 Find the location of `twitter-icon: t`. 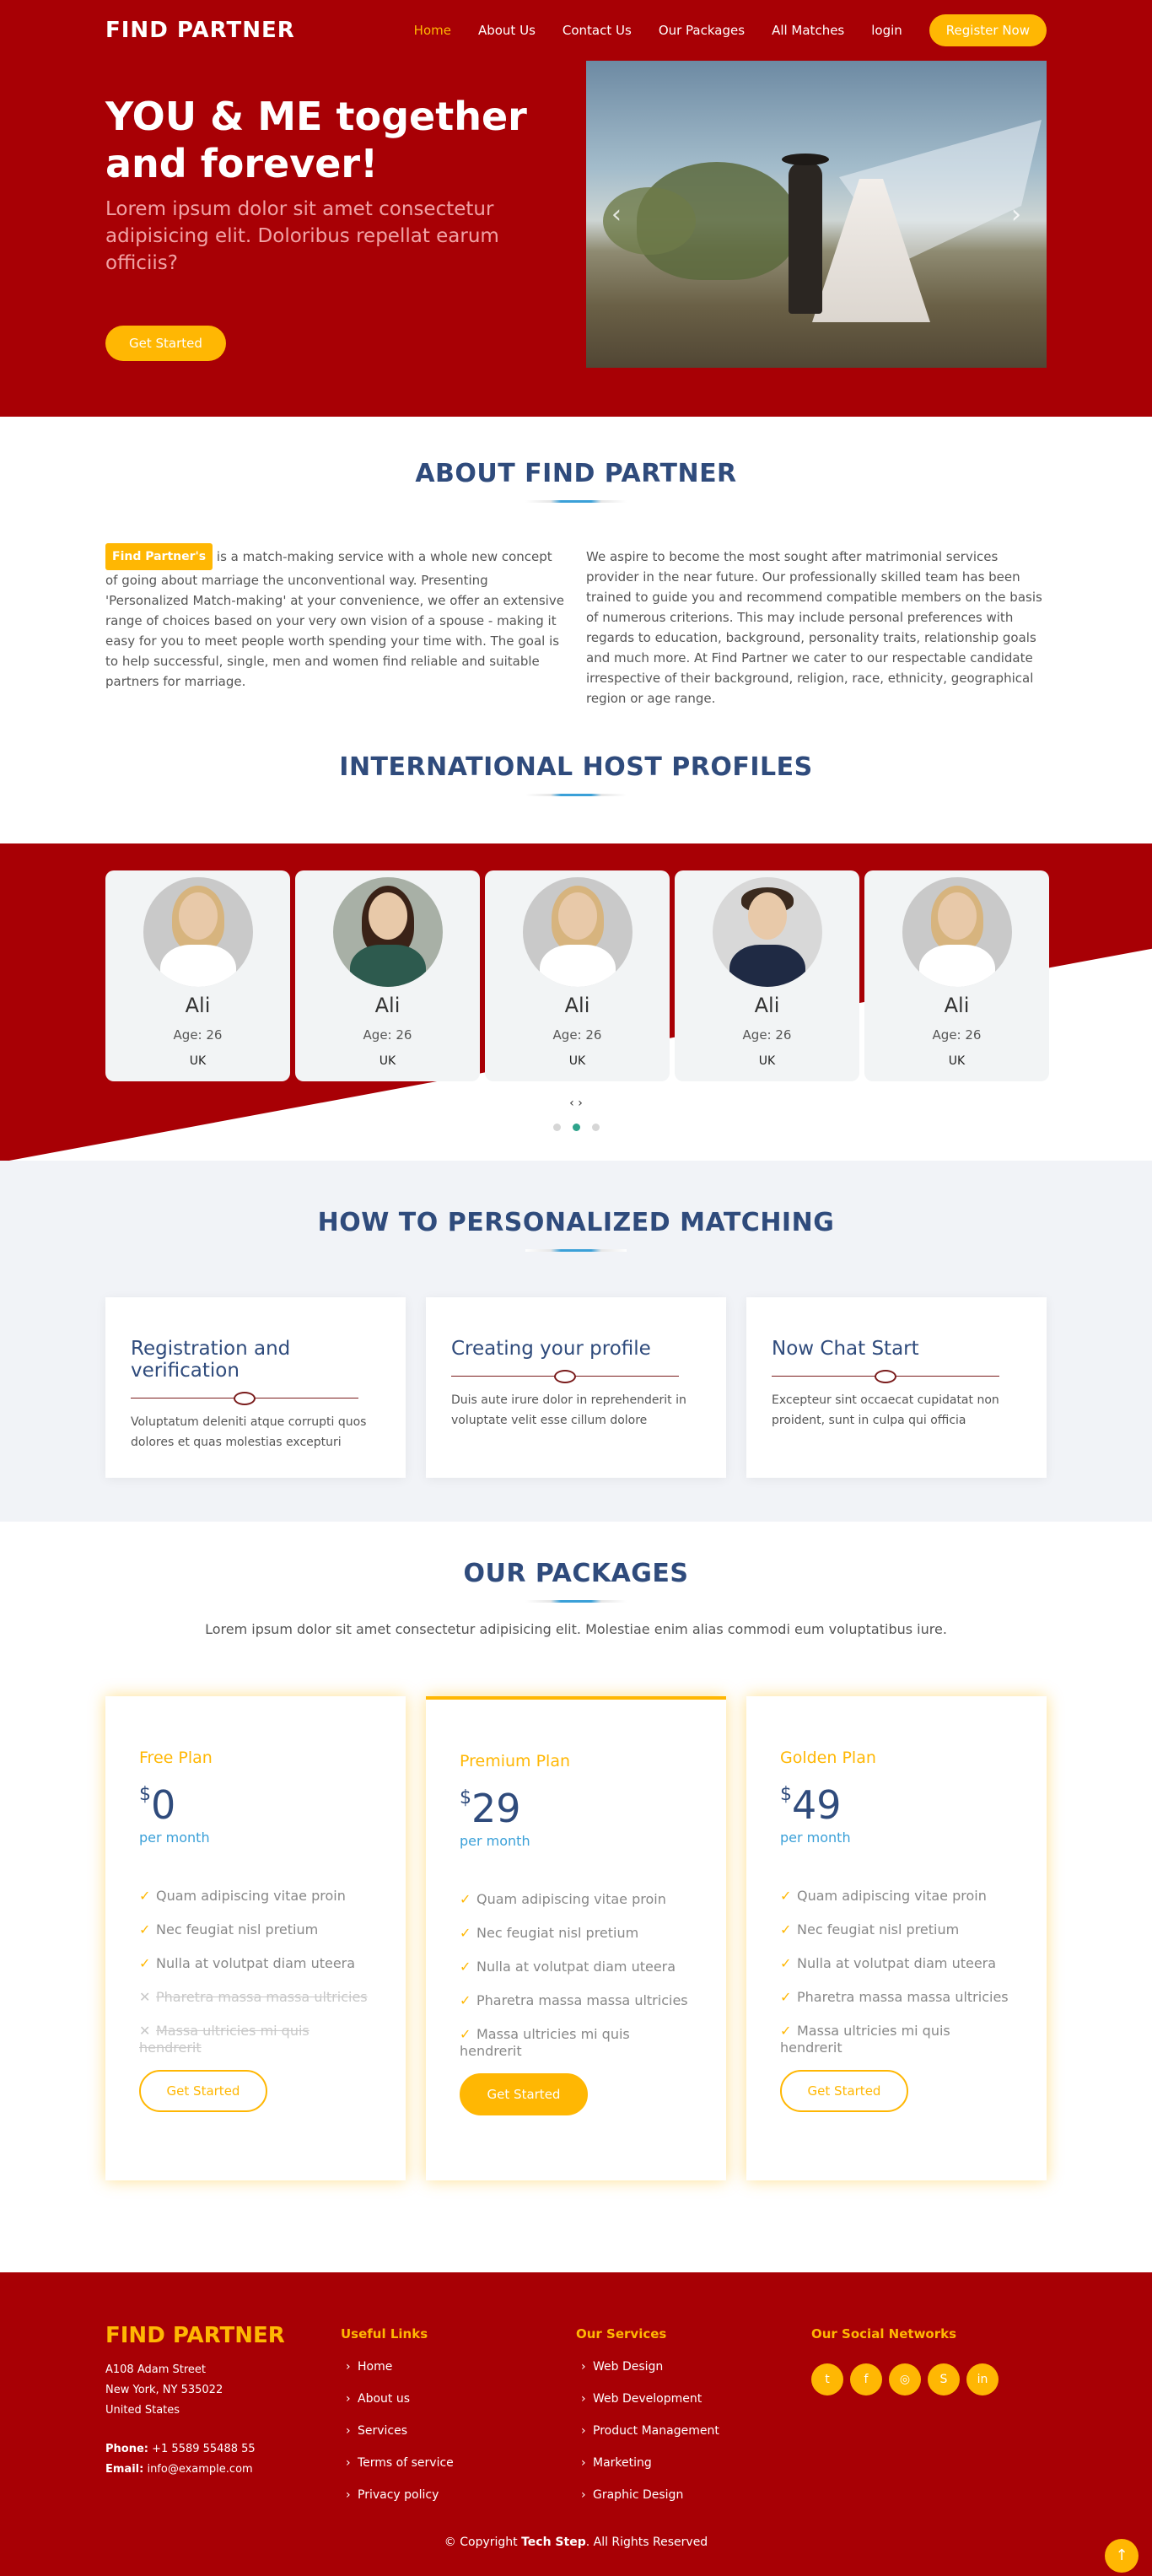

twitter-icon: t is located at coordinates (827, 2379).